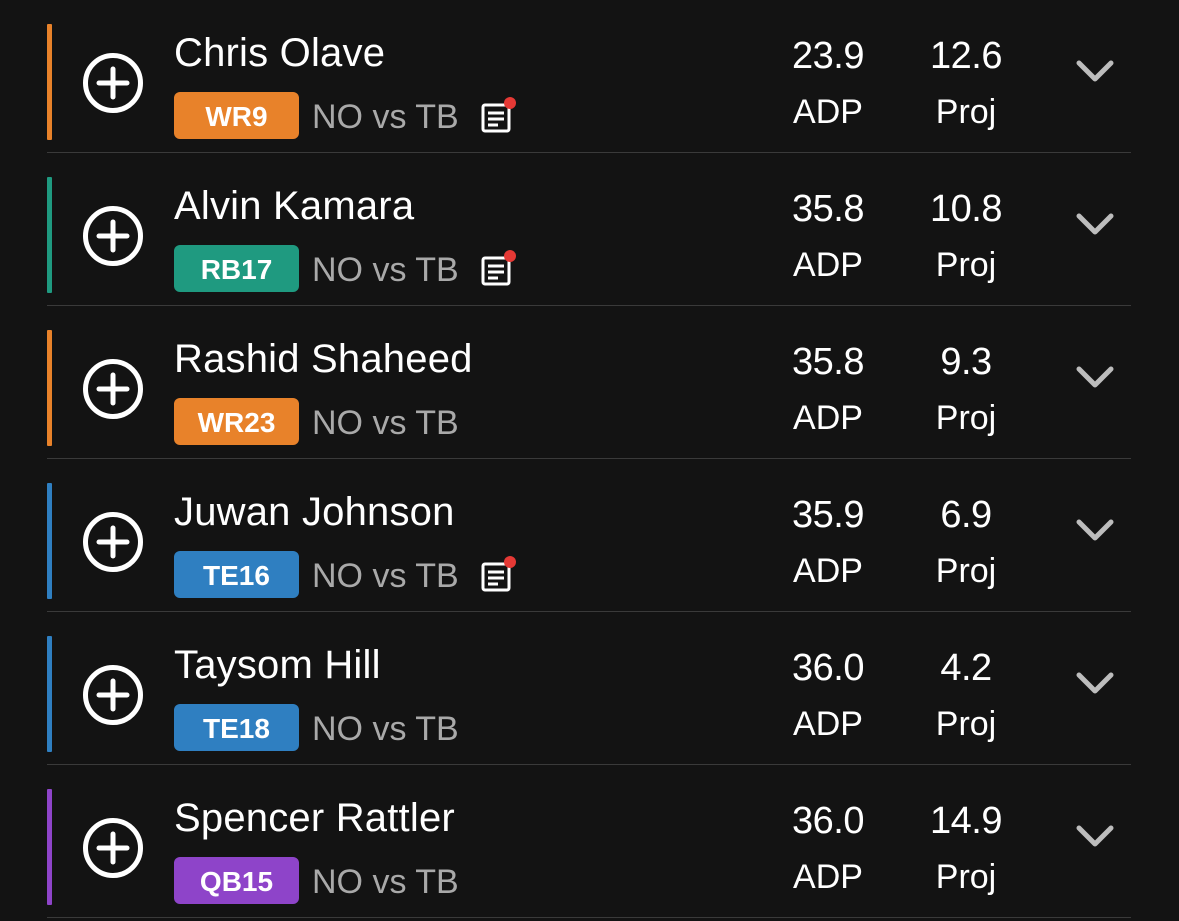 This screenshot has height=921, width=1179. Describe the element at coordinates (966, 515) in the screenshot. I see `projection-value: 6.9` at that location.